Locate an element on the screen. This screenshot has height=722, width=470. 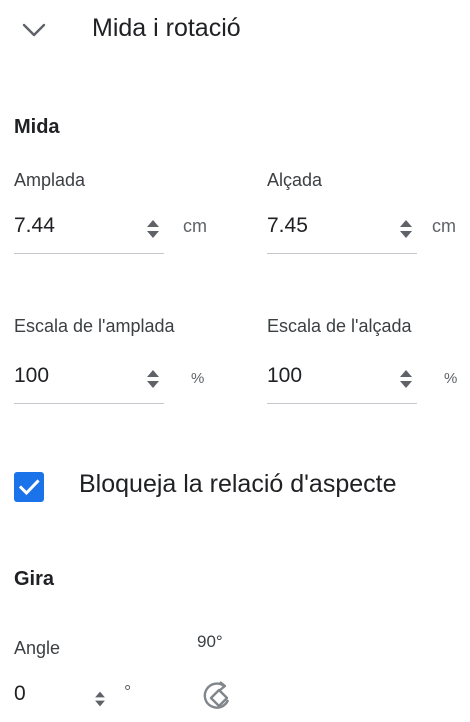
scale-width-label: Escala de l'amplada is located at coordinates (94, 326).